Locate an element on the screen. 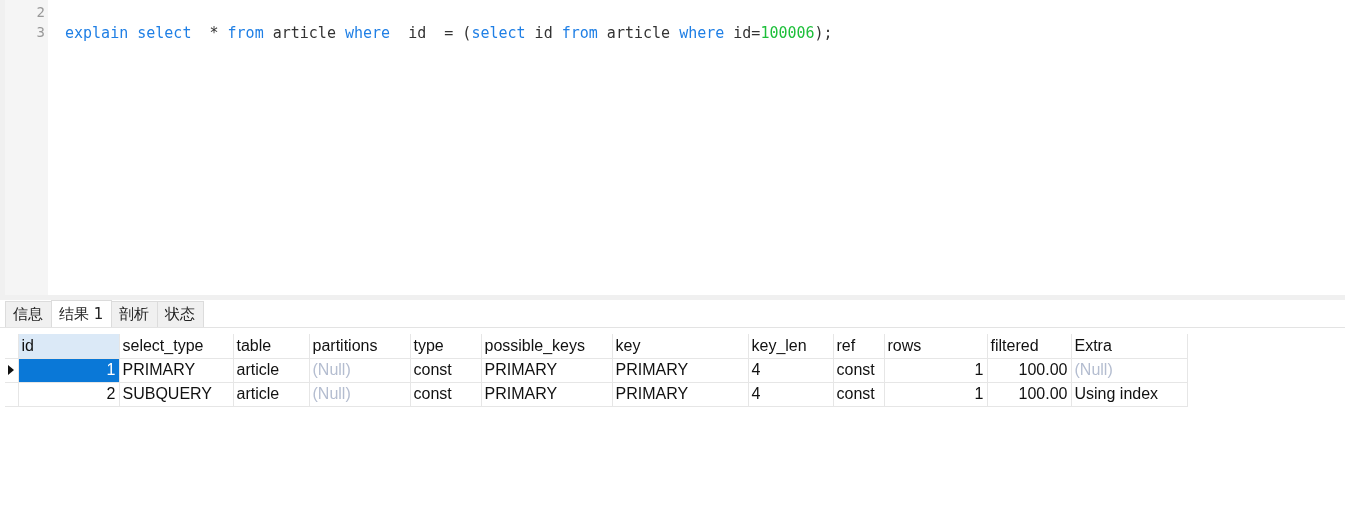 The image size is (1345, 525). table-cell: Using index is located at coordinates (1129, 394).